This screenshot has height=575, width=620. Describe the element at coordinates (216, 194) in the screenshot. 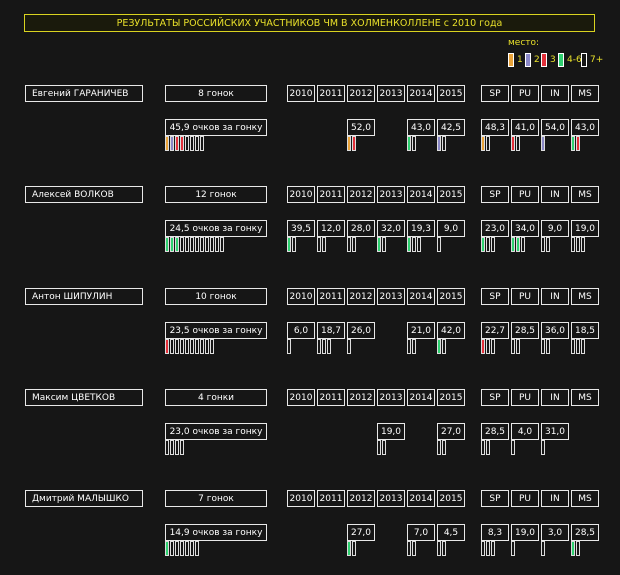

I see `race-count: 12 гонок` at that location.